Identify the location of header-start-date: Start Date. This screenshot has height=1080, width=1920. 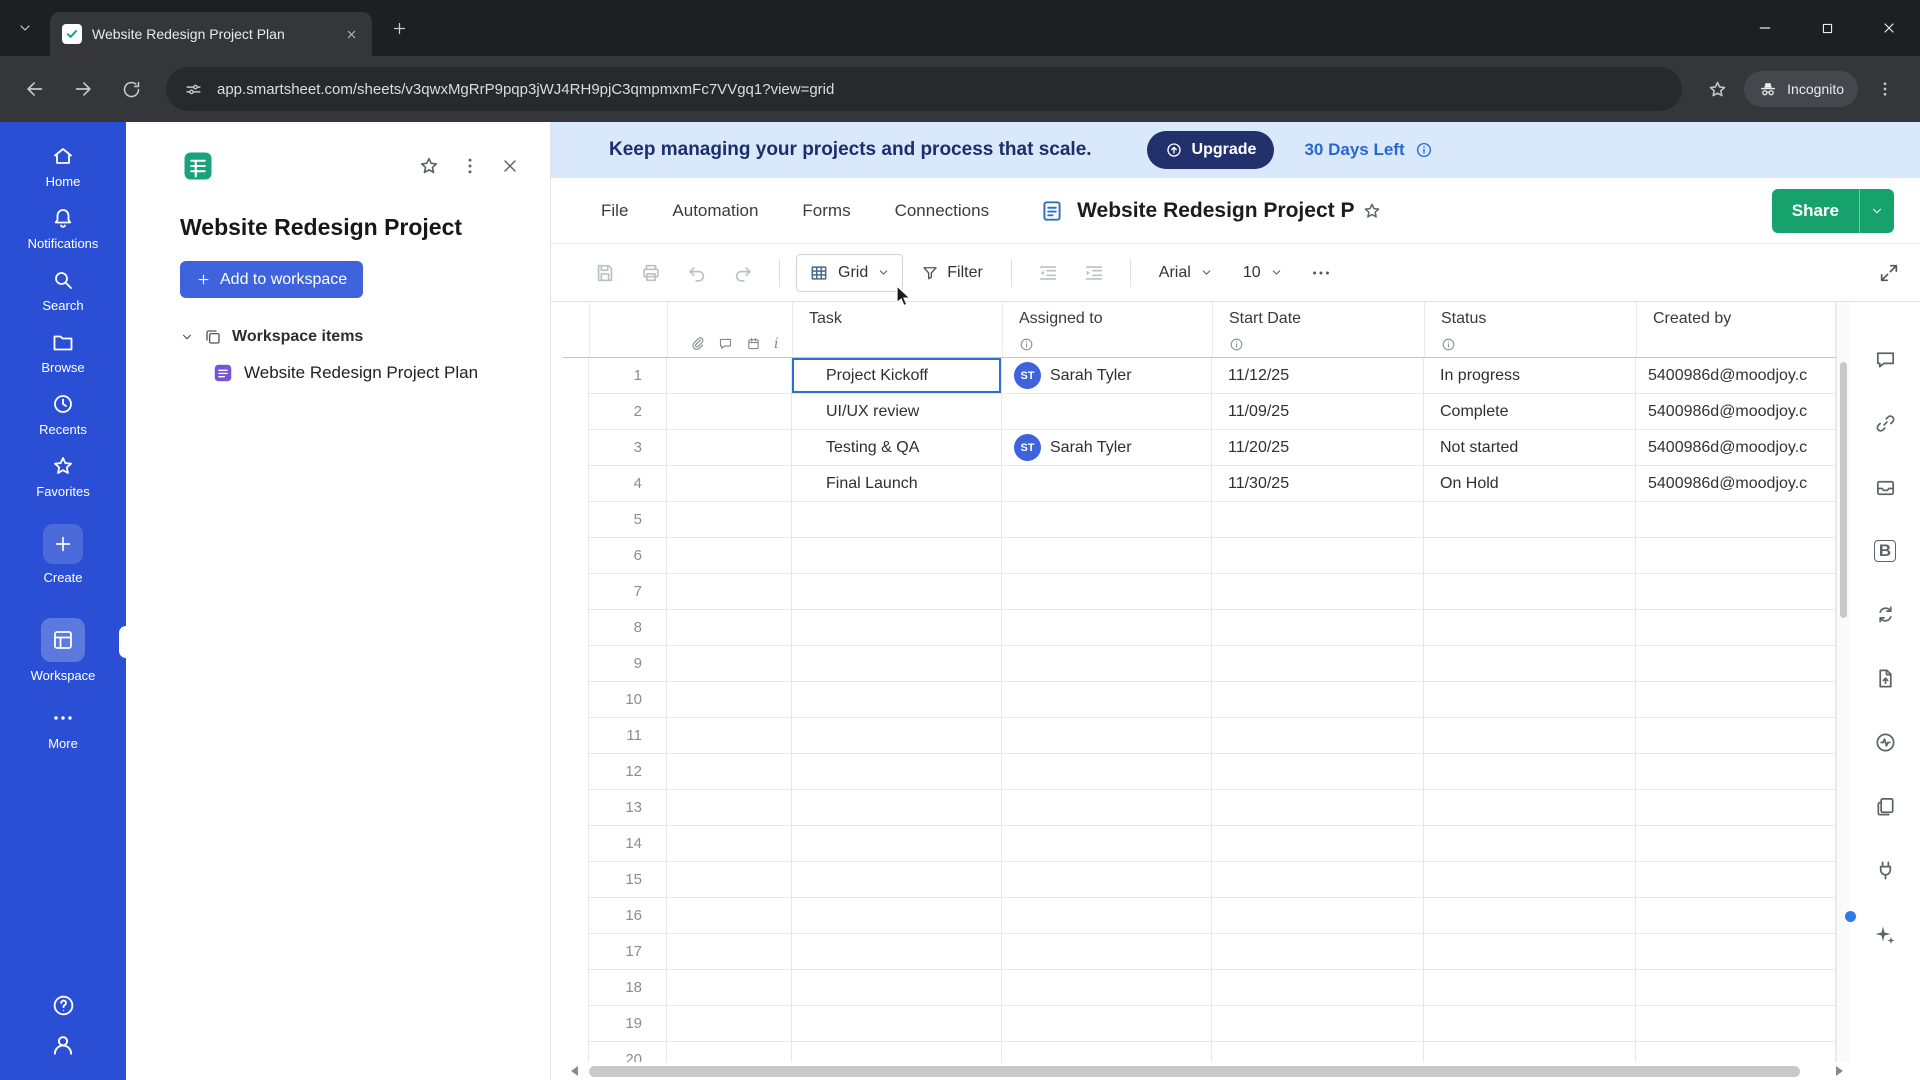
(1319, 329).